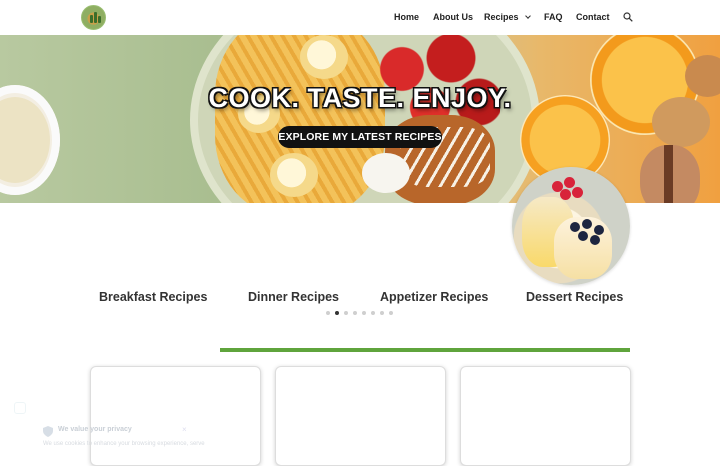 This screenshot has width=720, height=466. I want to click on nav-recipes: Recipes, so click(507, 17).